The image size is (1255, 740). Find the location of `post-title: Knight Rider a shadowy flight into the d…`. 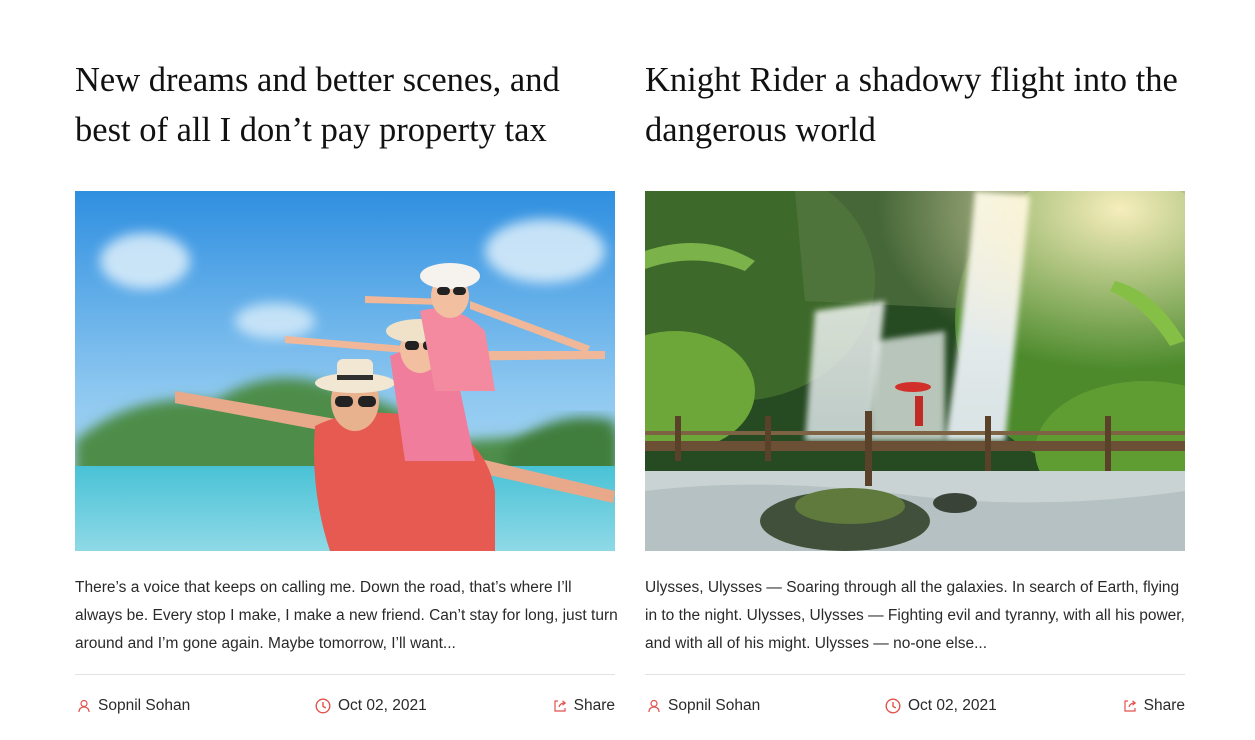

post-title: Knight Rider a shadowy flight into the d… is located at coordinates (915, 105).